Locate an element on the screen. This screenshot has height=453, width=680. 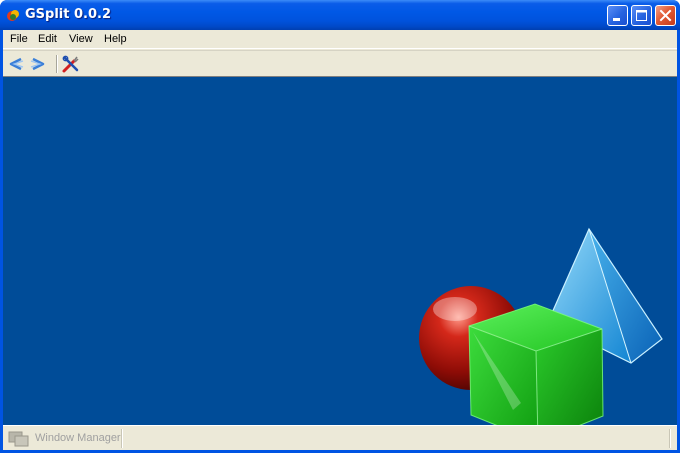
maximize-icon is located at coordinates (641, 15).